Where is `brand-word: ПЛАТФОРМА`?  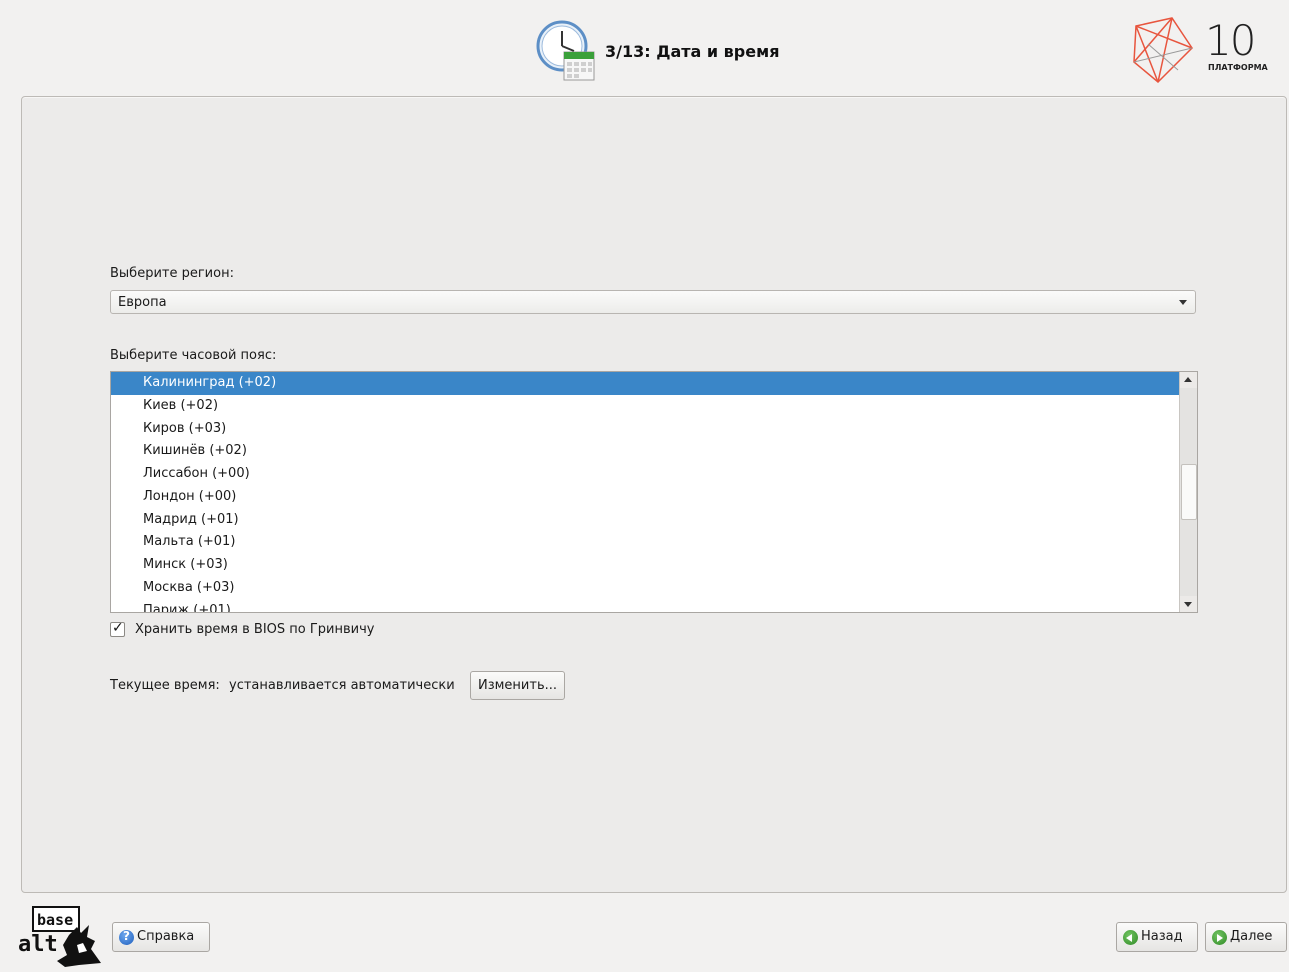
brand-word: ПЛАТФОРМА is located at coordinates (1238, 67).